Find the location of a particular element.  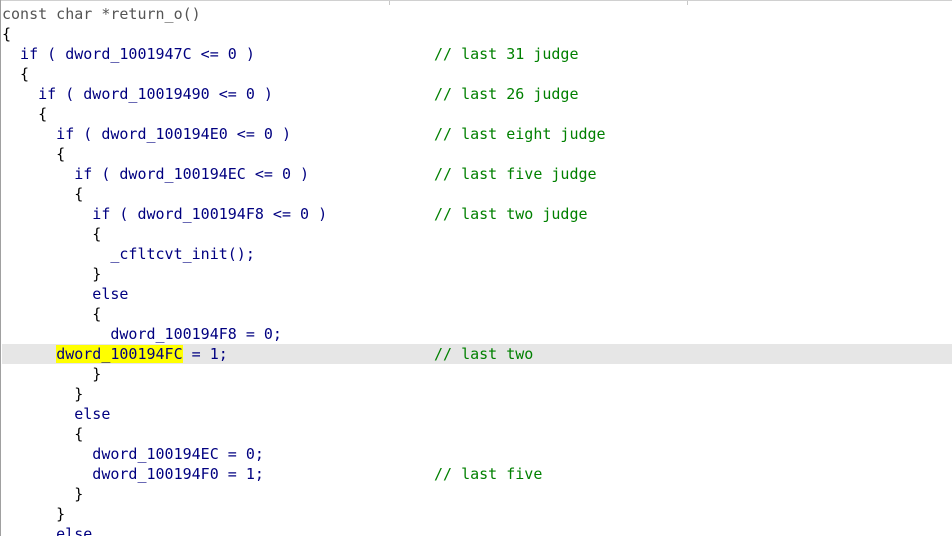

code-text: if ( dword_100194F8 <= 0 ) is located at coordinates (164, 214).